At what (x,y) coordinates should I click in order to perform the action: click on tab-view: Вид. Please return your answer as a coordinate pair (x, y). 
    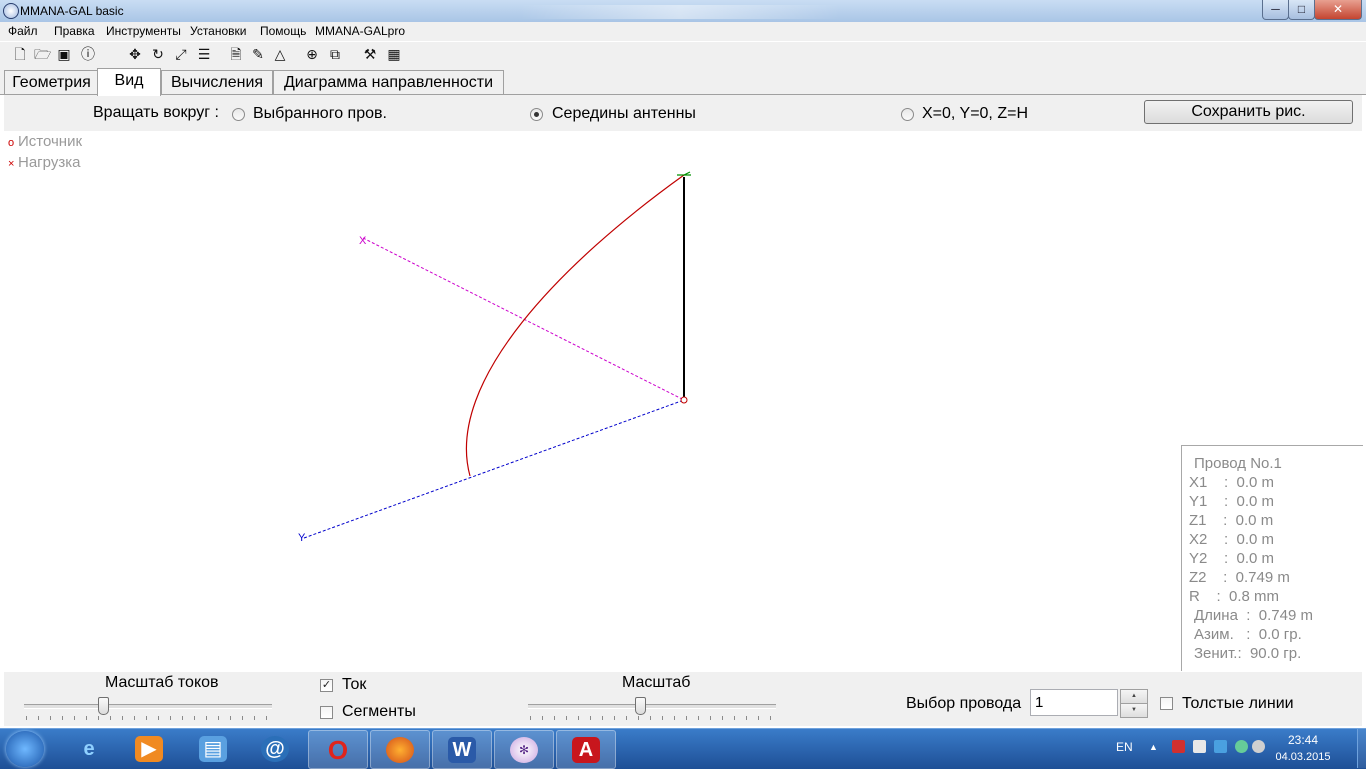
    Looking at the image, I should click on (129, 82).